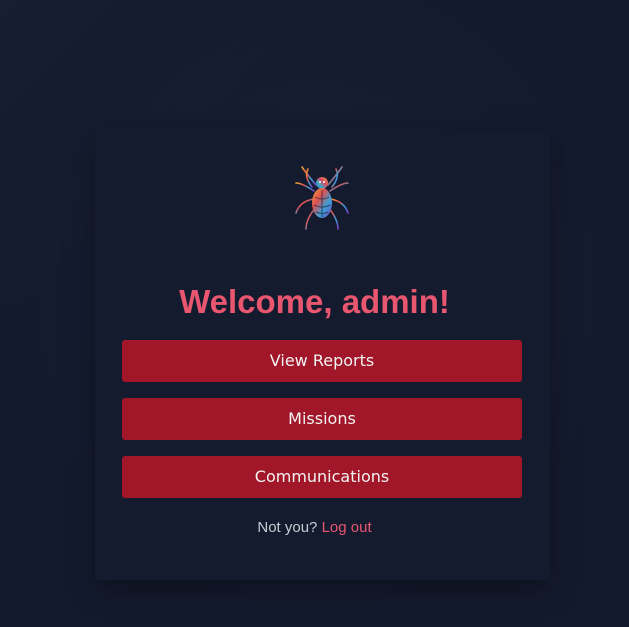 Image resolution: width=629 pixels, height=627 pixels. I want to click on spider-icon, so click(322, 198).